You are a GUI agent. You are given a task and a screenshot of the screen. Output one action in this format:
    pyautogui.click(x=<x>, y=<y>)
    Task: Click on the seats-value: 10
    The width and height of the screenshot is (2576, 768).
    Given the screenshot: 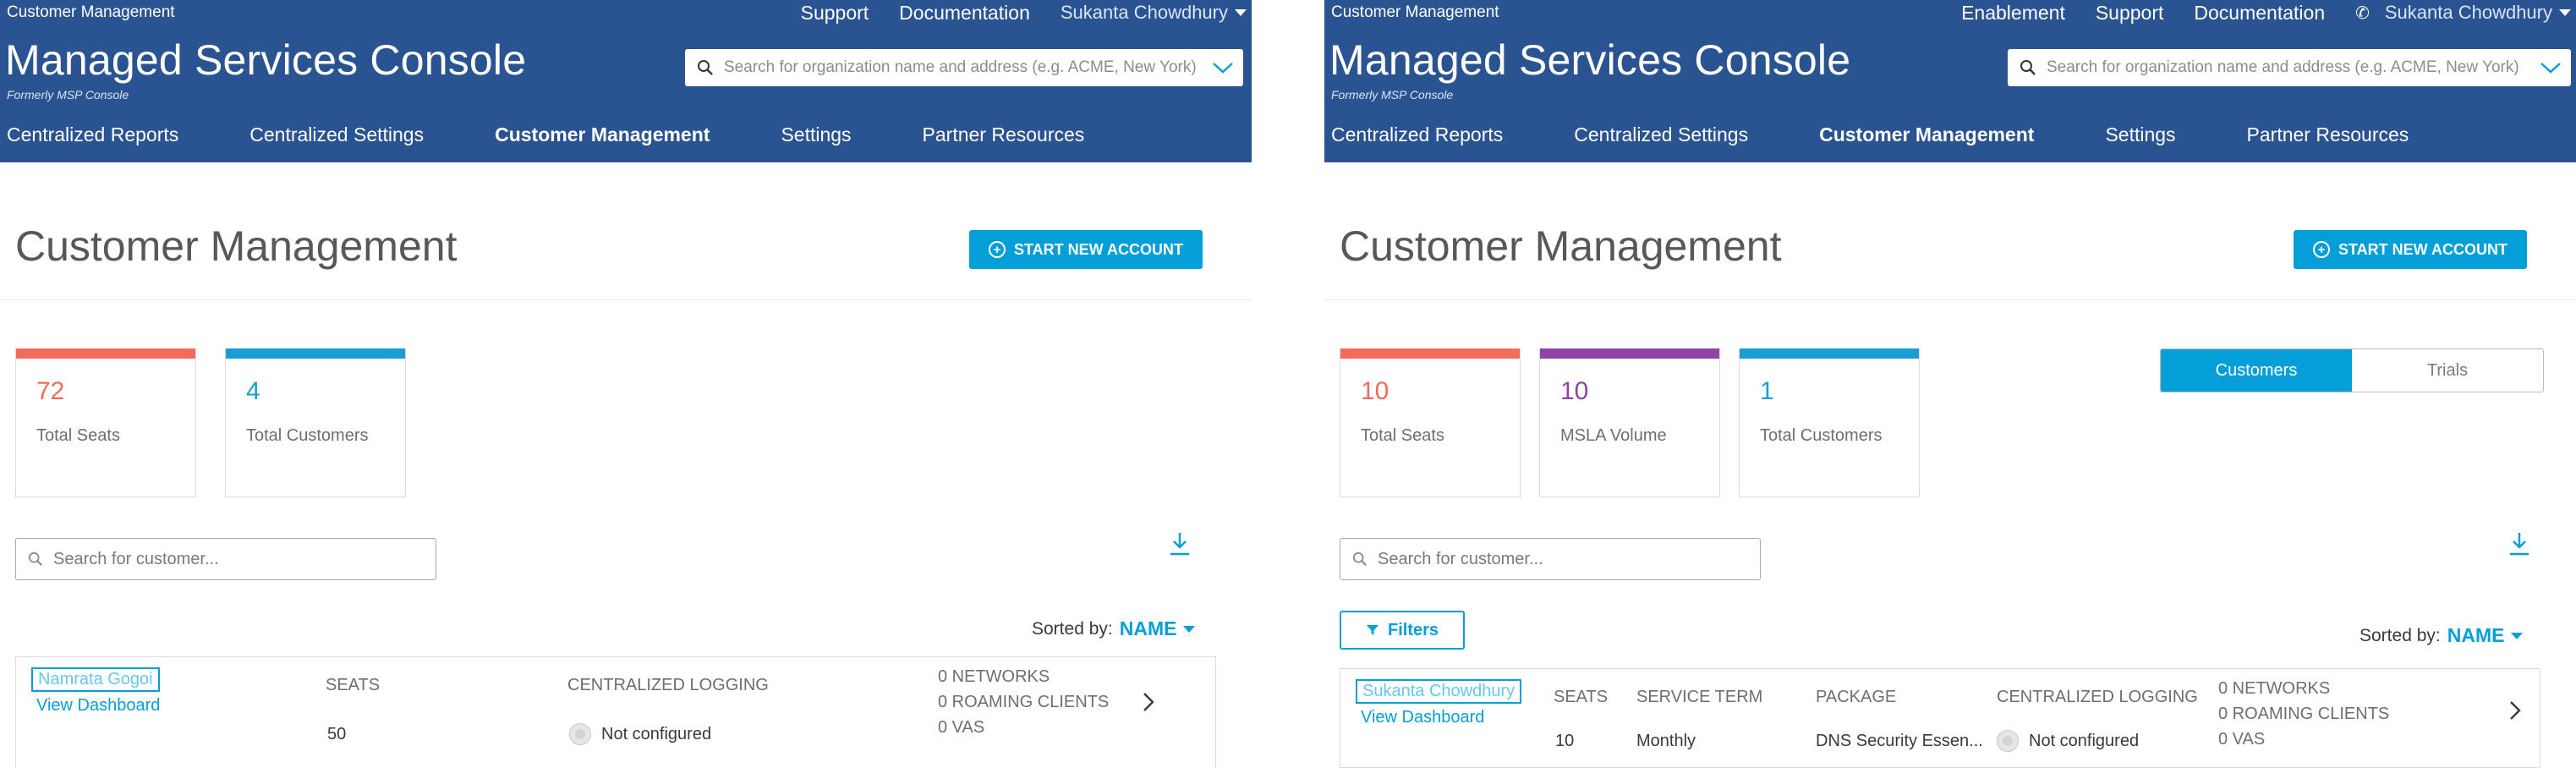 What is the action you would take?
    pyautogui.click(x=1565, y=741)
    